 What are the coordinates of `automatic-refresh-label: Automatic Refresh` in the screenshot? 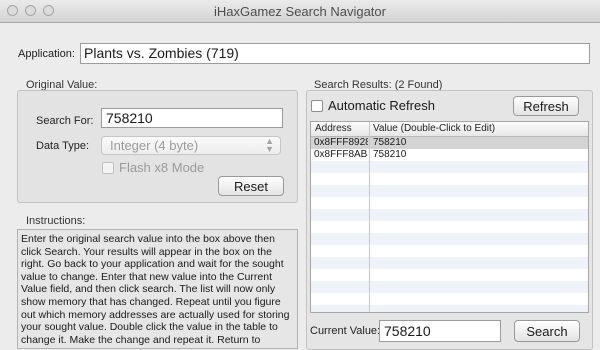 It's located at (381, 105).